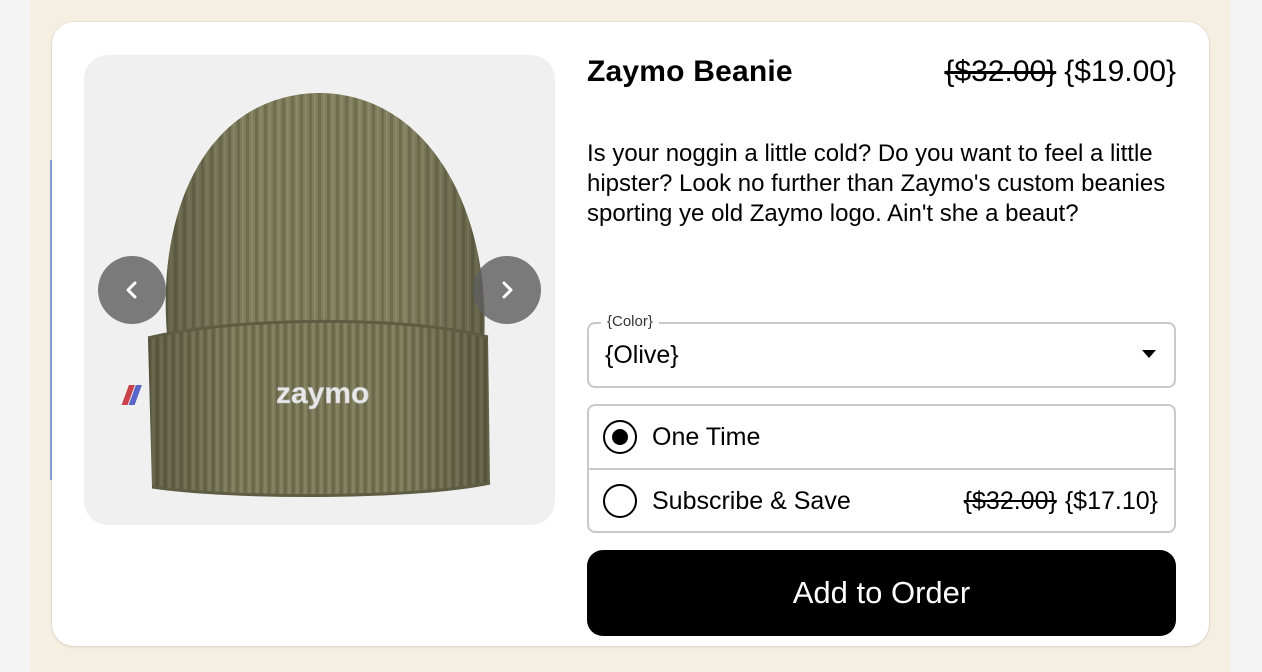  I want to click on radio-button-checked, so click(620, 437).